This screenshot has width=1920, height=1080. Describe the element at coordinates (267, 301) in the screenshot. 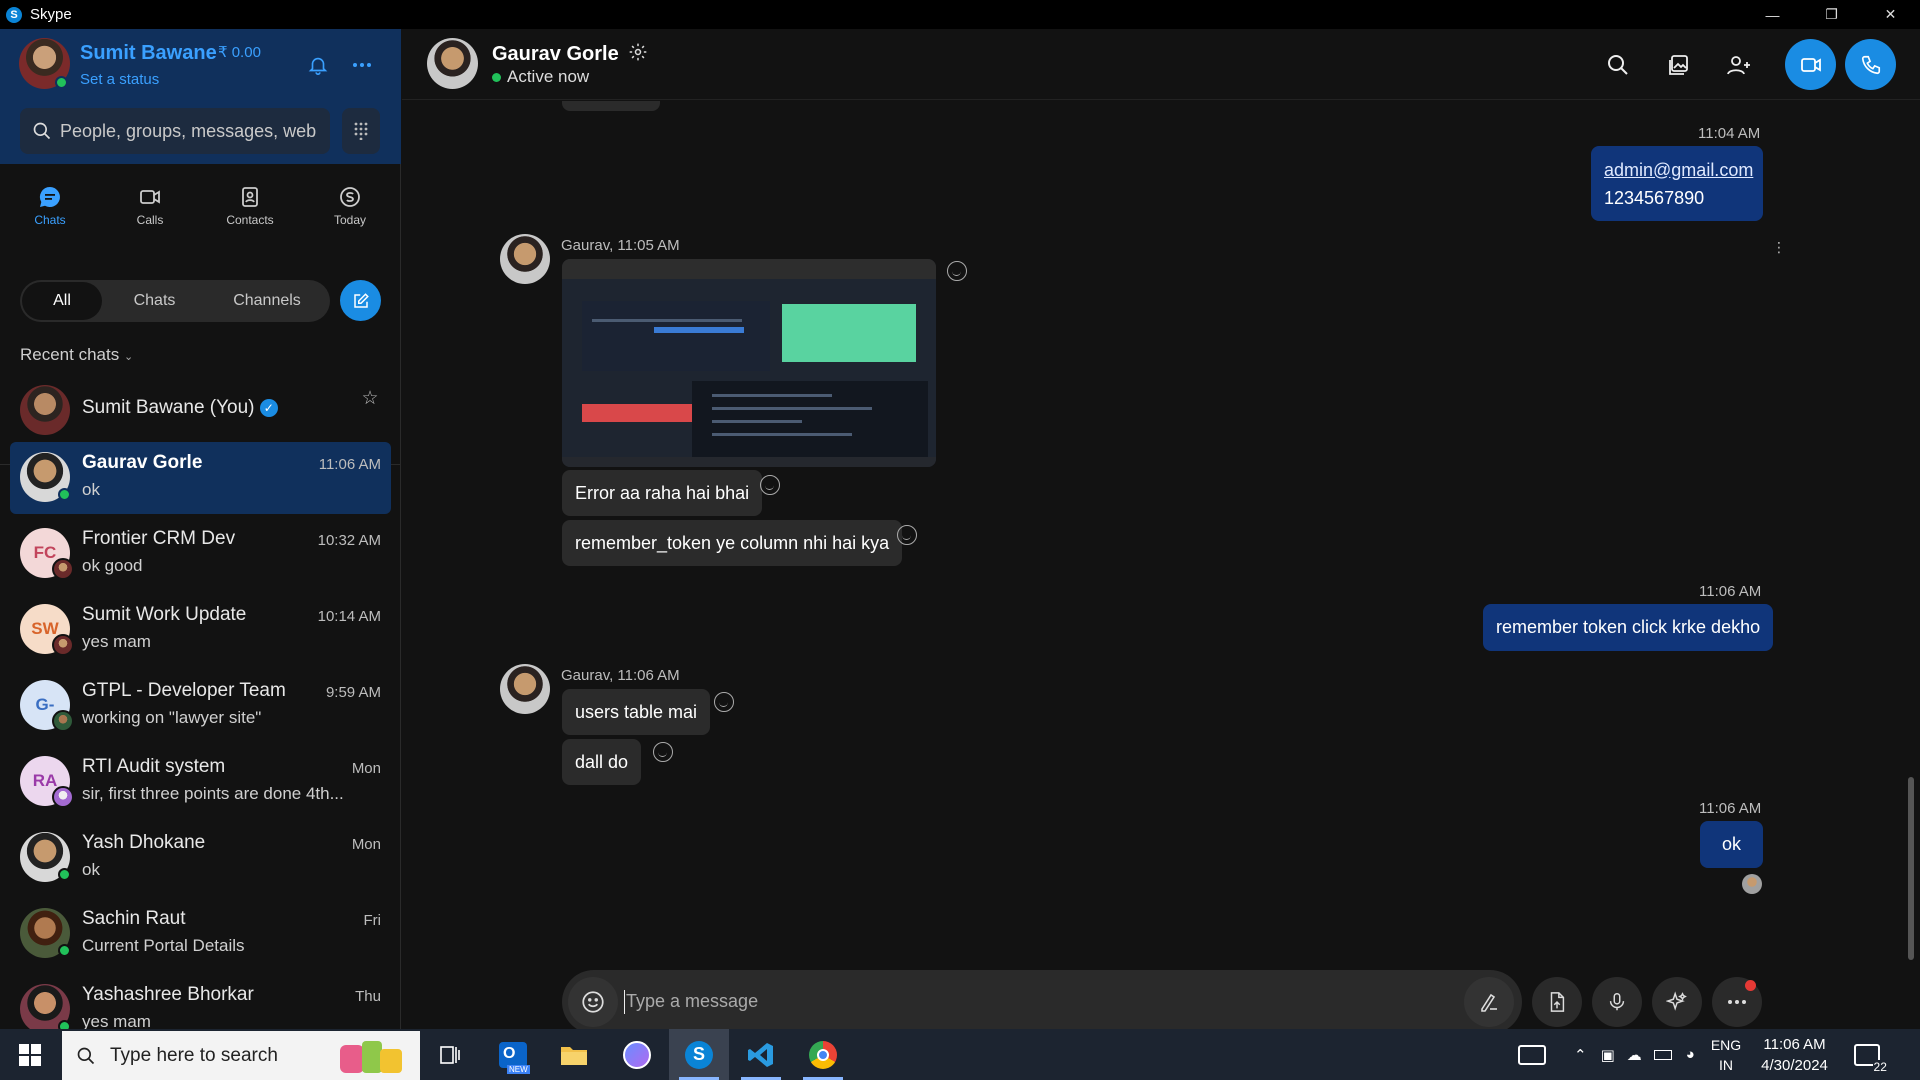

I see `filter-channels: Channels` at that location.